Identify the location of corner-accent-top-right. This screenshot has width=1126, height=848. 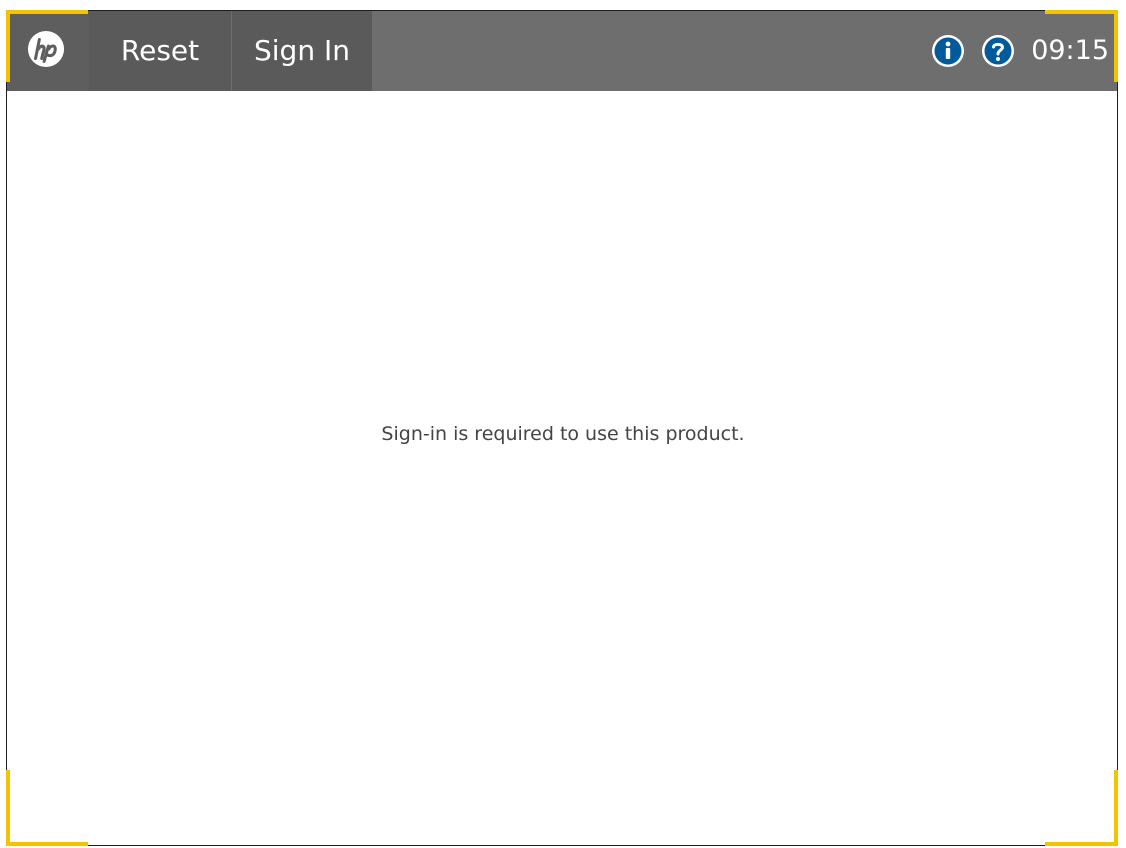
(1081, 12).